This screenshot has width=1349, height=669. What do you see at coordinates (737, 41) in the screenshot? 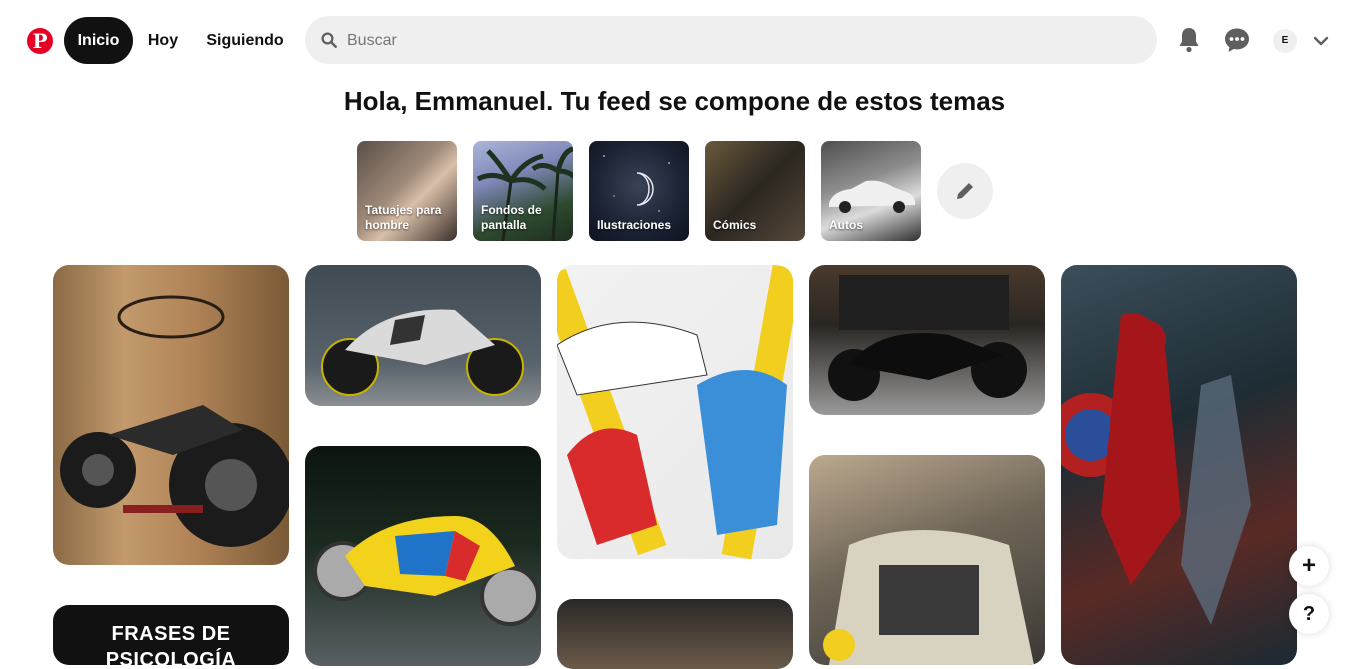
I see `search-input` at bounding box center [737, 41].